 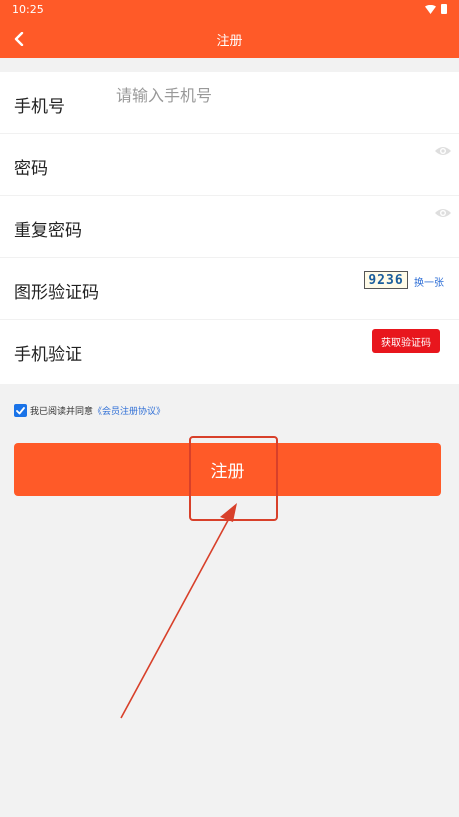 I want to click on password-repeat-label: 重复密码, so click(x=48, y=231).